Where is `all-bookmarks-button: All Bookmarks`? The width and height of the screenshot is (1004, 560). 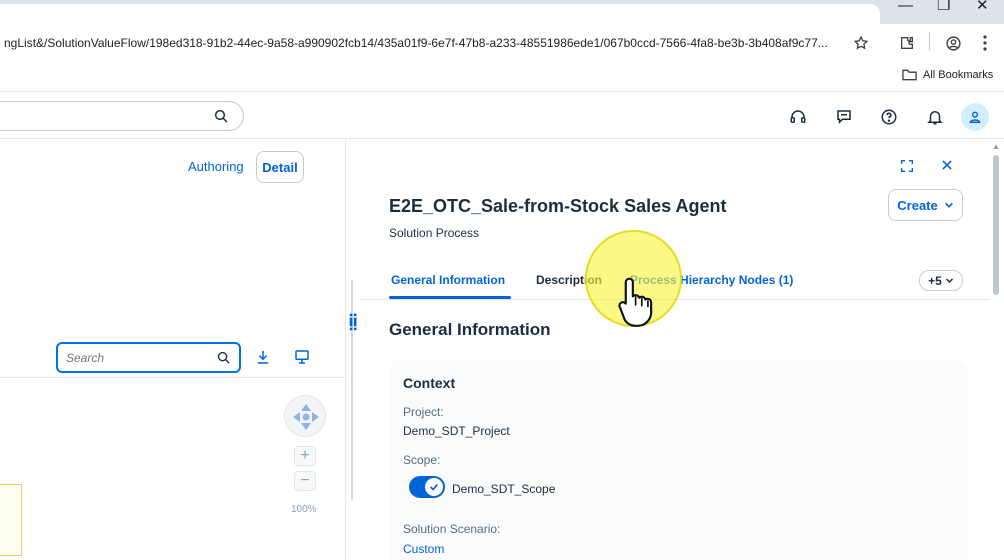
all-bookmarks-button: All Bookmarks is located at coordinates (947, 74).